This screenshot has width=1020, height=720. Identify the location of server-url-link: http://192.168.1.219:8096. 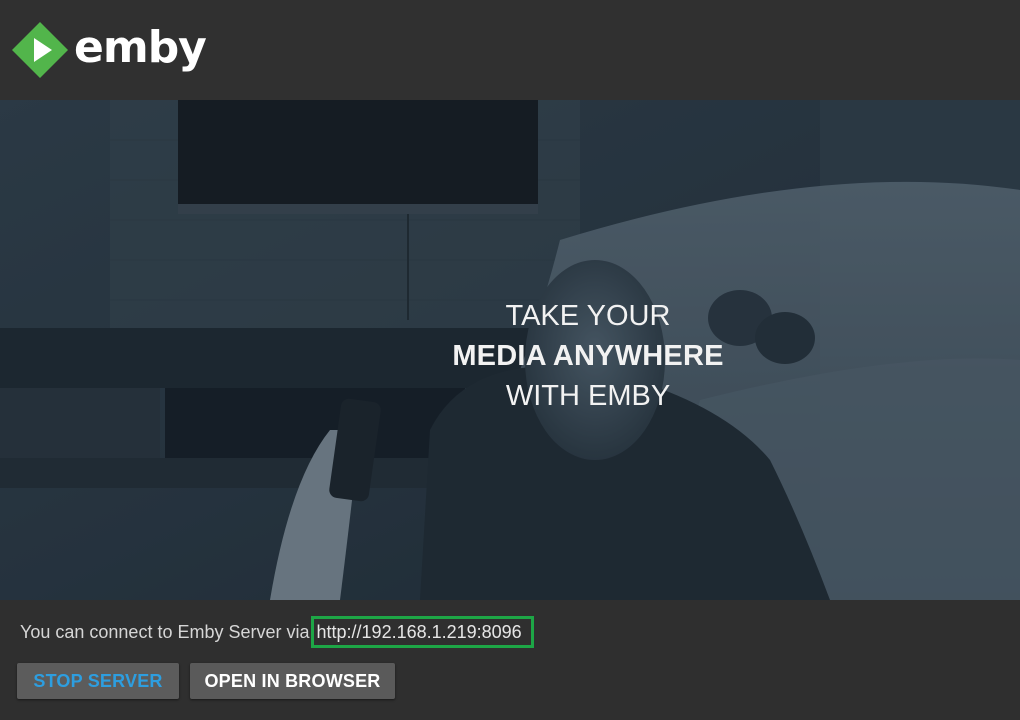
(422, 632).